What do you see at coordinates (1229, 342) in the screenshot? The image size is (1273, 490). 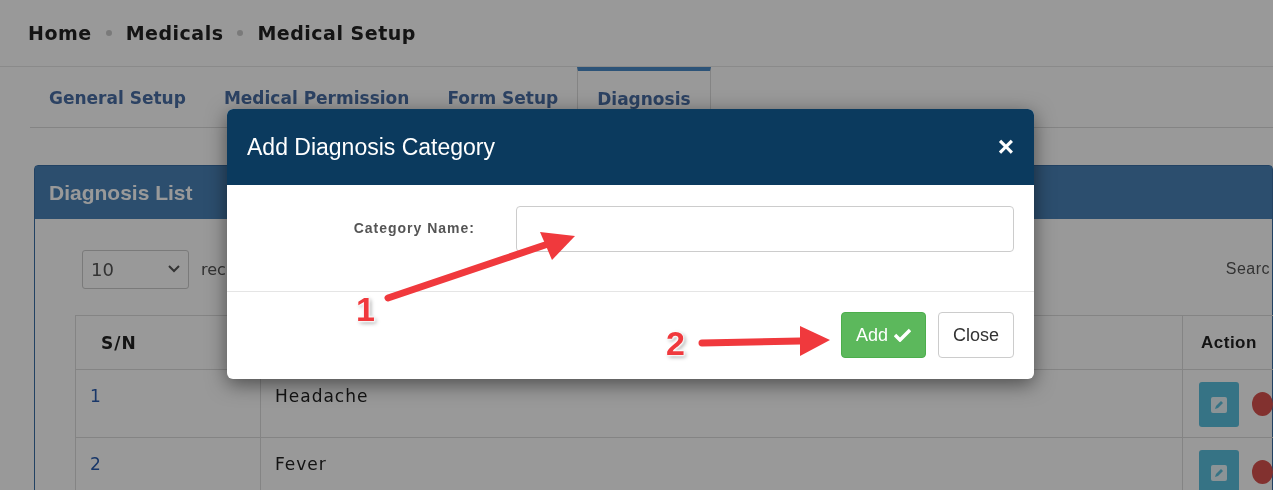 I see `column-header: Action` at bounding box center [1229, 342].